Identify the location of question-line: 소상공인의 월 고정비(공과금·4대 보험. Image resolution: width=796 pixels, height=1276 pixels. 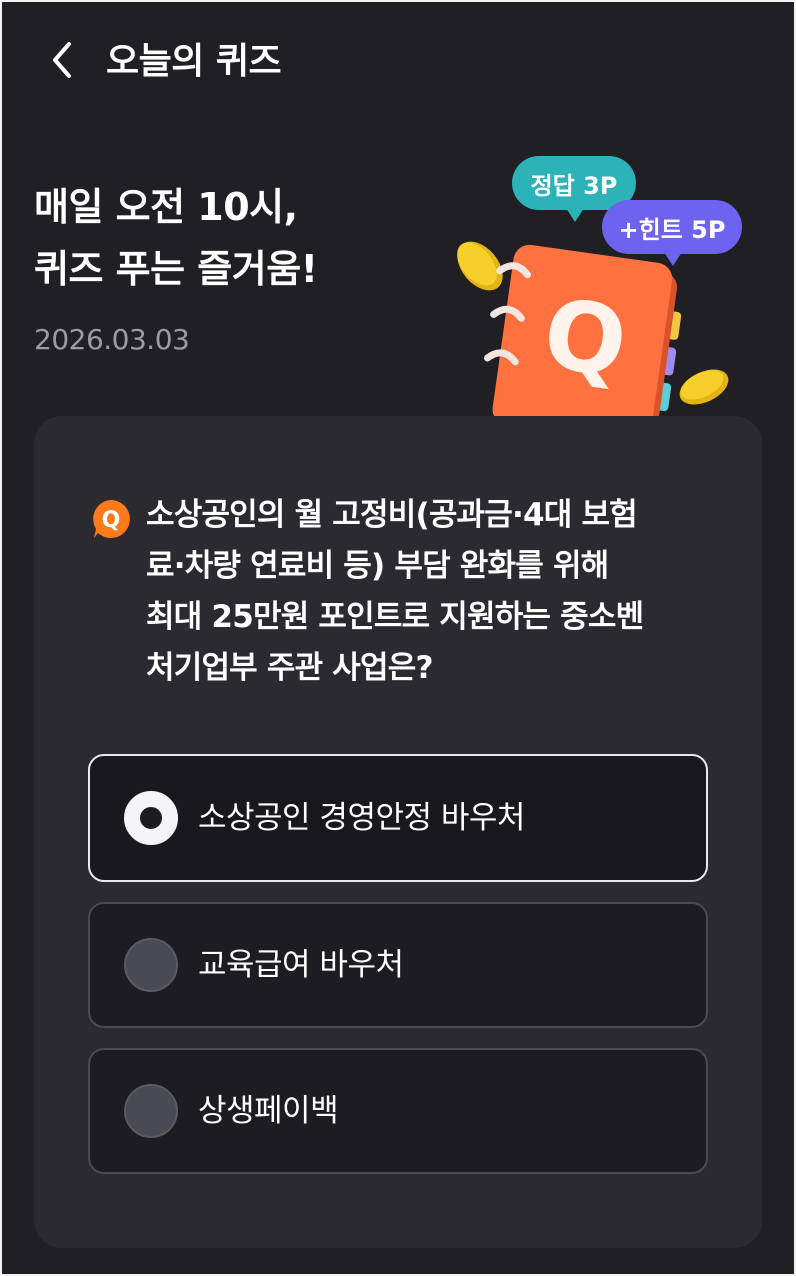
(392, 515).